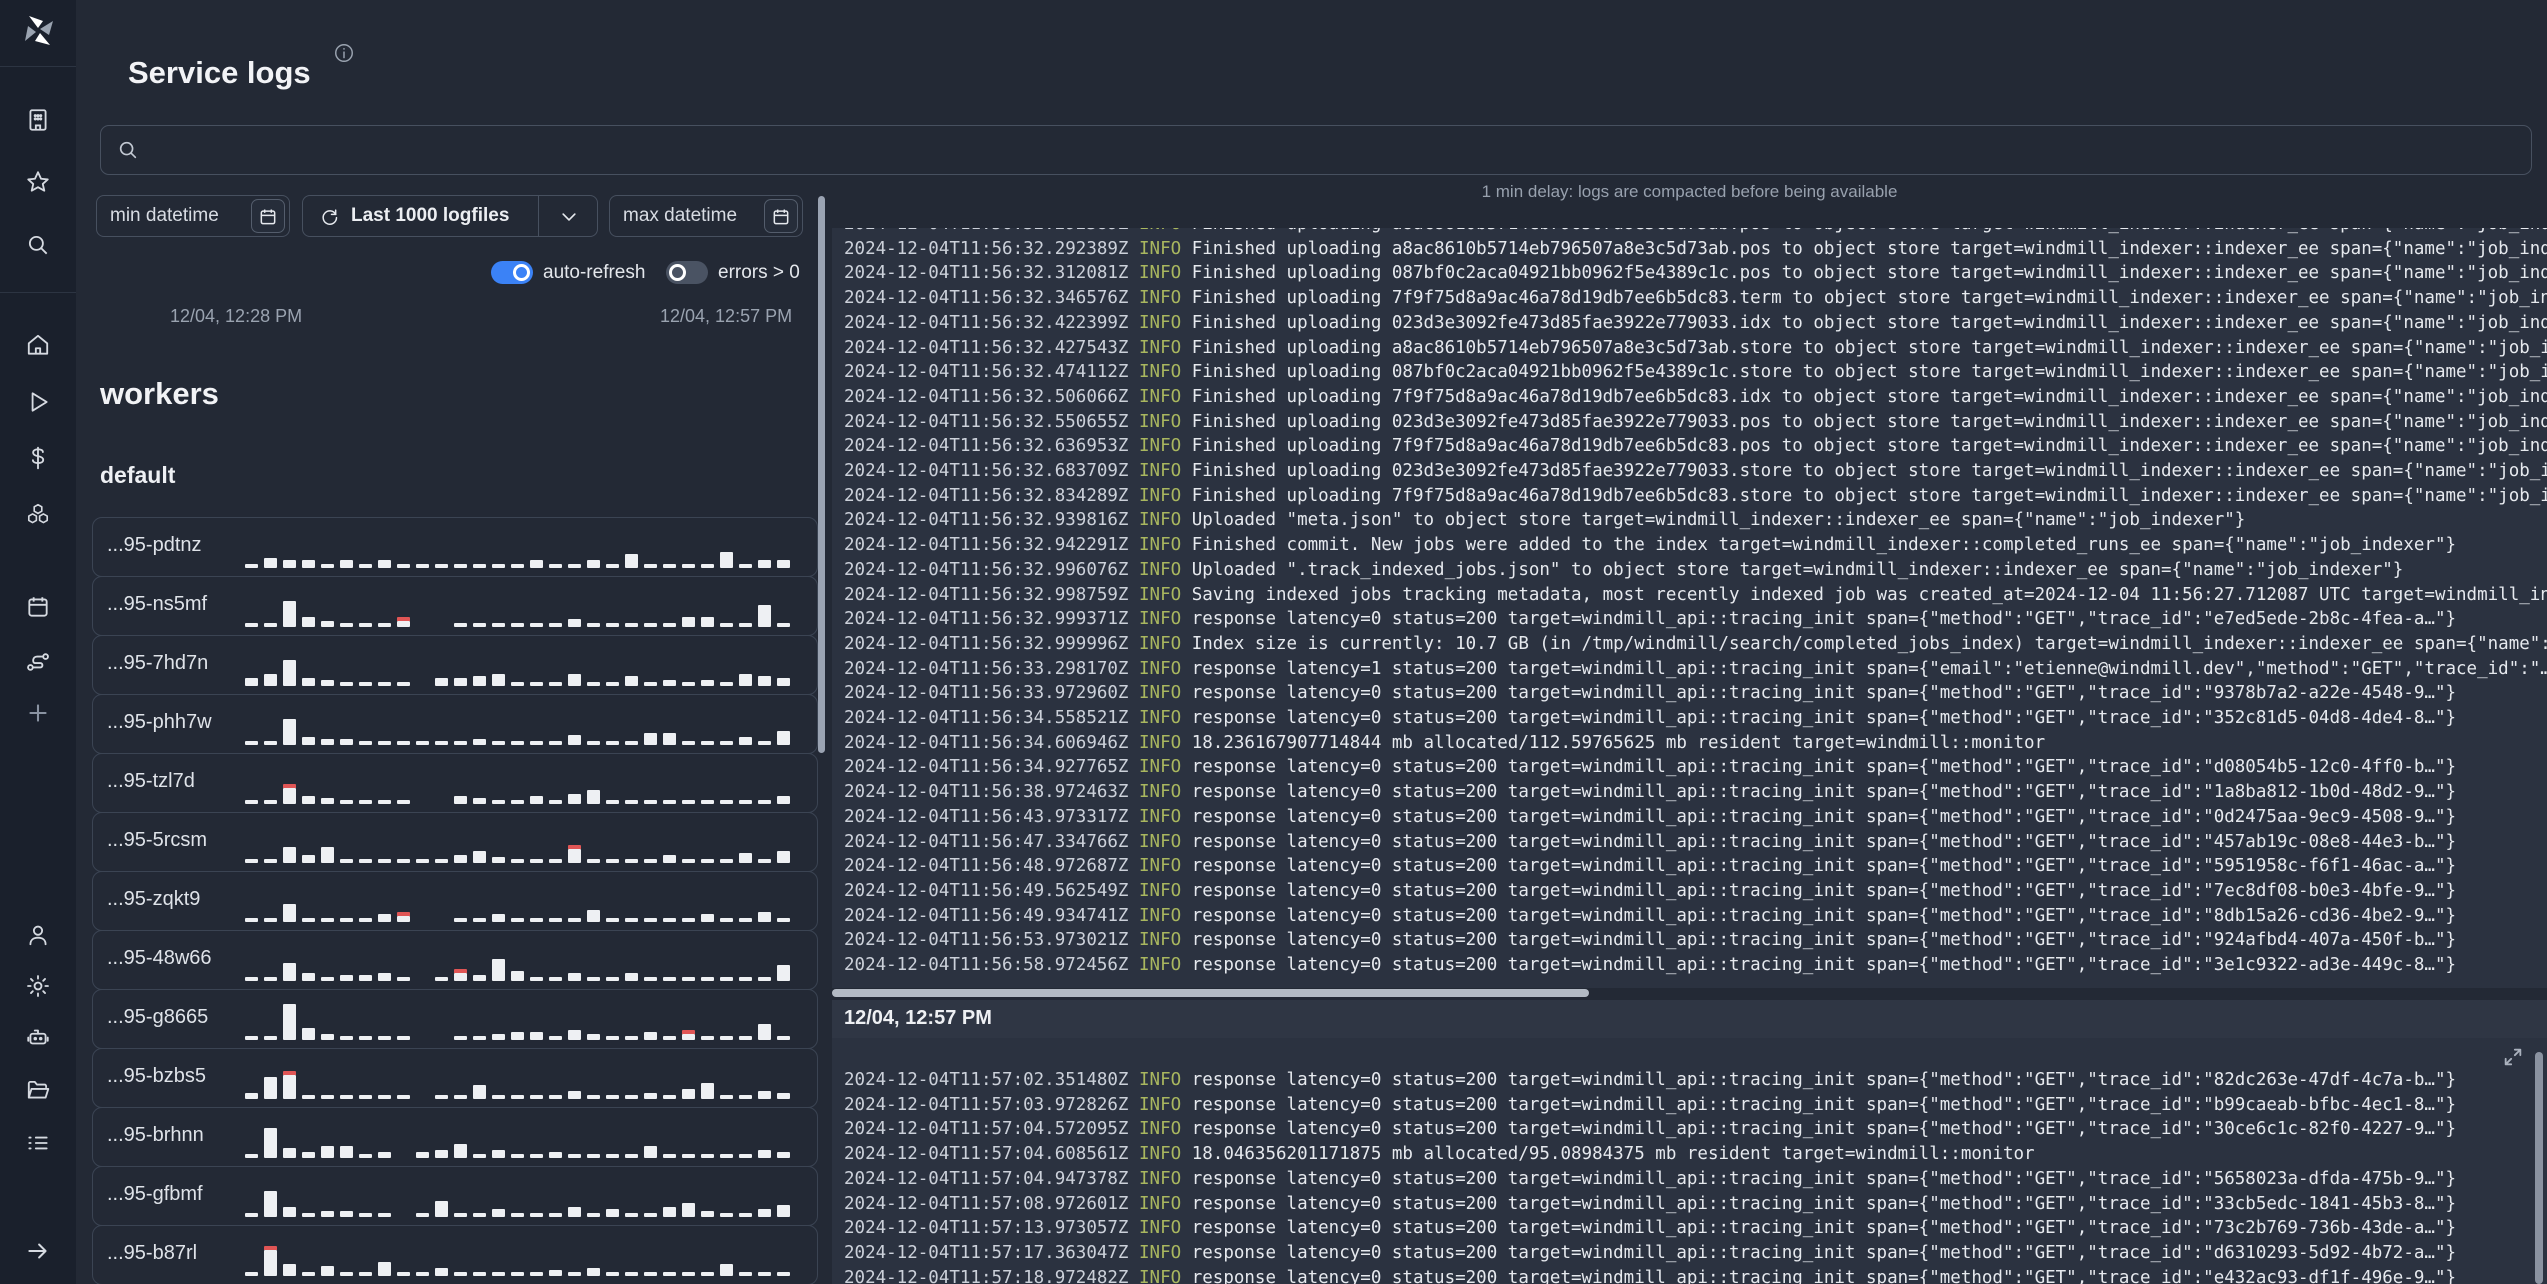  Describe the element at coordinates (821, 474) in the screenshot. I see `left-panel-scrollbar` at that location.